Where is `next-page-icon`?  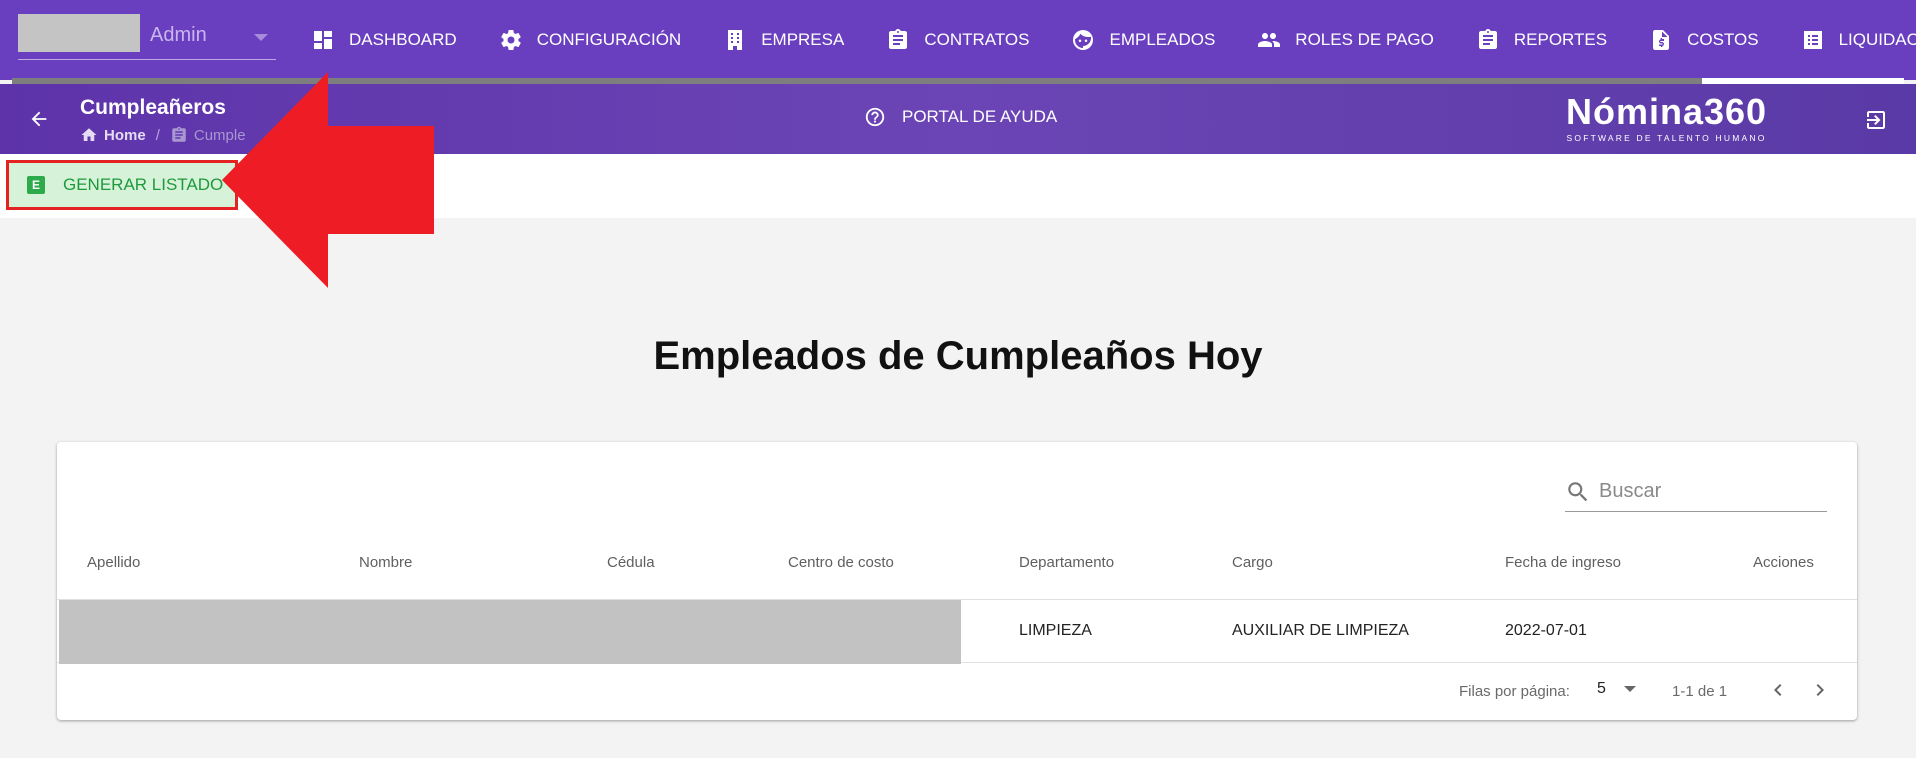 next-page-icon is located at coordinates (1820, 690).